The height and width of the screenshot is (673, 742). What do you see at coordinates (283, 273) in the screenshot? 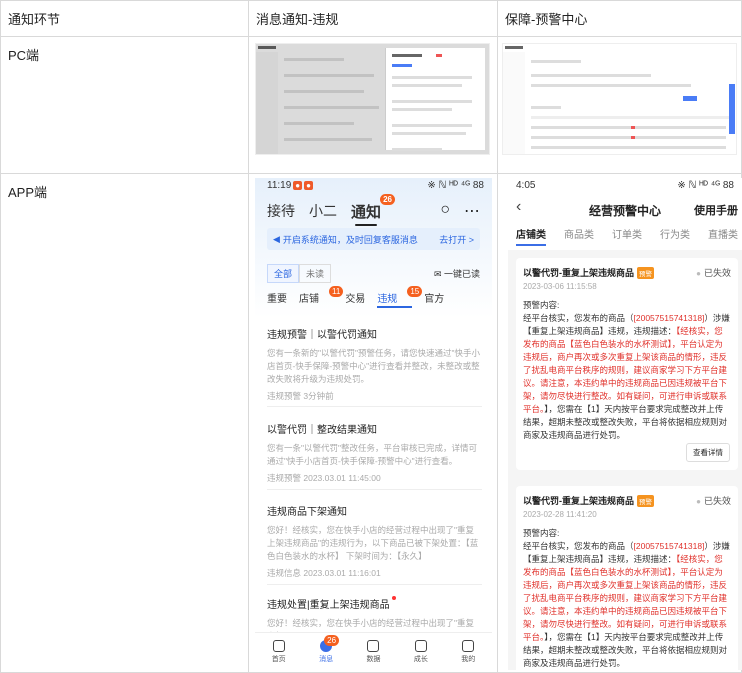
I see `filter-all: 全部` at bounding box center [283, 273].